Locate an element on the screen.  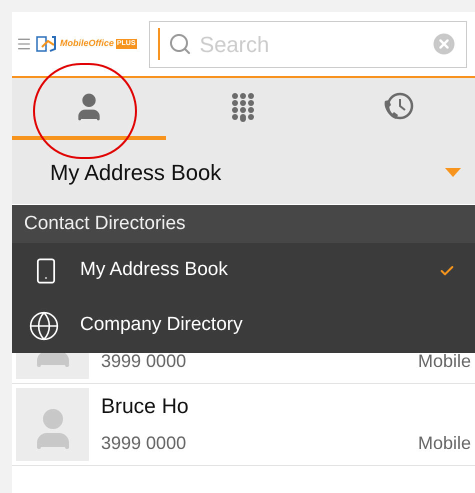
dialpad-icon is located at coordinates (243, 107).